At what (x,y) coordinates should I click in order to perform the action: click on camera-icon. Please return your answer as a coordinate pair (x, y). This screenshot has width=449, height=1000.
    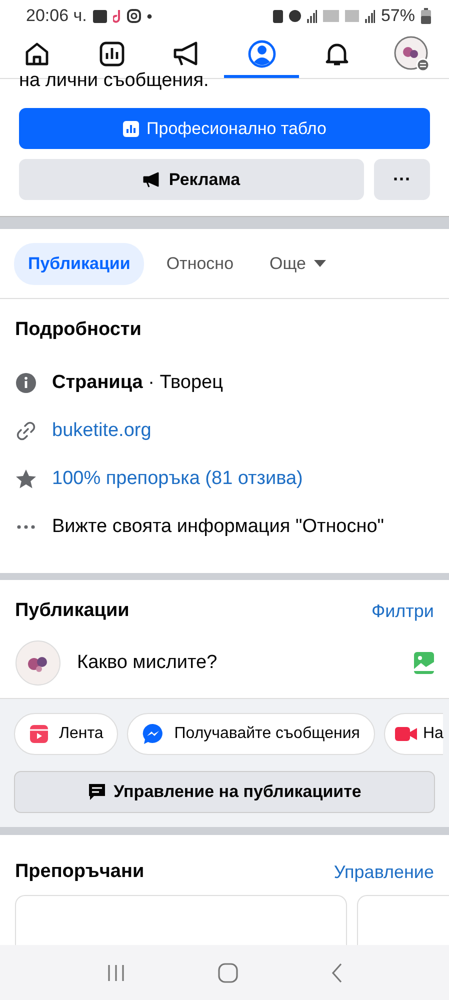
    Looking at the image, I should click on (133, 16).